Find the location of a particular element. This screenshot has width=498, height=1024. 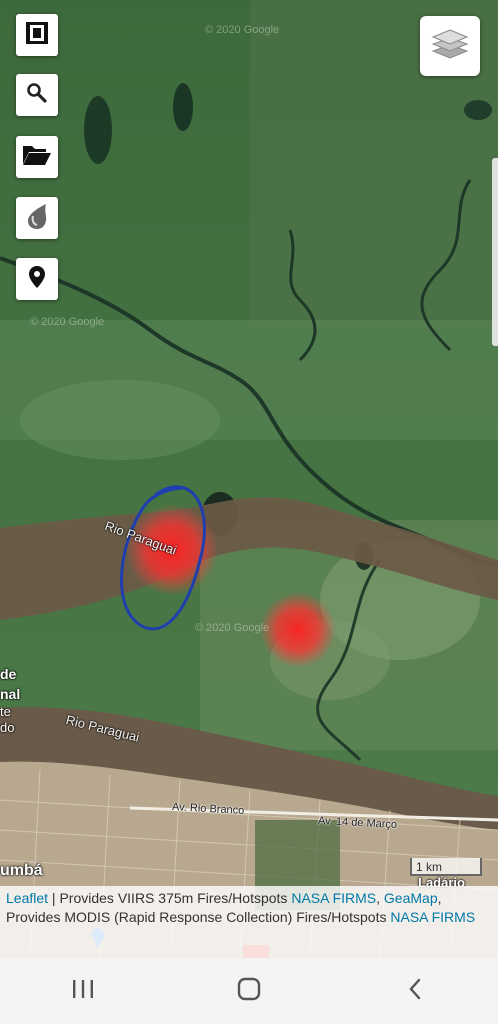

back-button is located at coordinates (415, 991).